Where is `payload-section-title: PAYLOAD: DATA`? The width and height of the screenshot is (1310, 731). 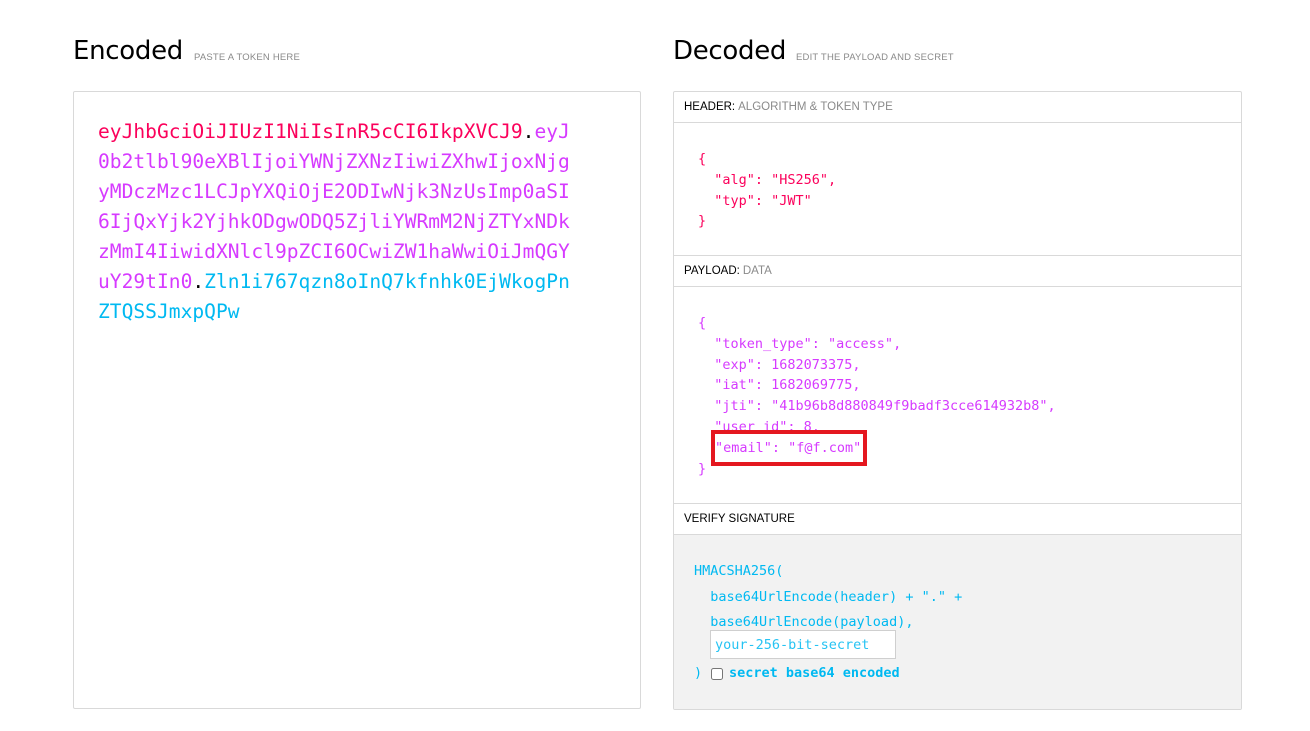
payload-section-title: PAYLOAD: DATA is located at coordinates (957, 271).